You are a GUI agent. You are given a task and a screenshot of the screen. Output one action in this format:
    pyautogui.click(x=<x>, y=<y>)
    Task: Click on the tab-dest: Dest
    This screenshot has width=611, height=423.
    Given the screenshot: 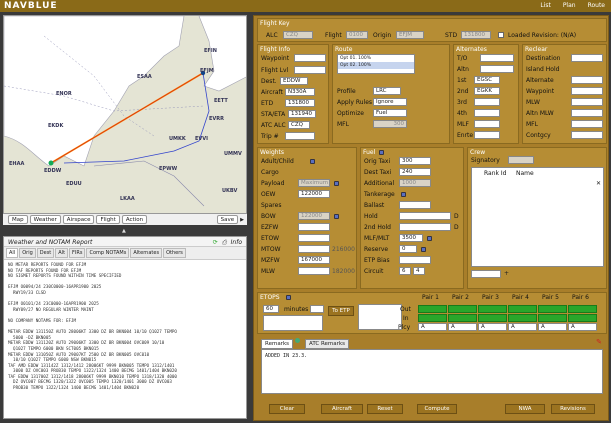 What is the action you would take?
    pyautogui.click(x=45, y=253)
    